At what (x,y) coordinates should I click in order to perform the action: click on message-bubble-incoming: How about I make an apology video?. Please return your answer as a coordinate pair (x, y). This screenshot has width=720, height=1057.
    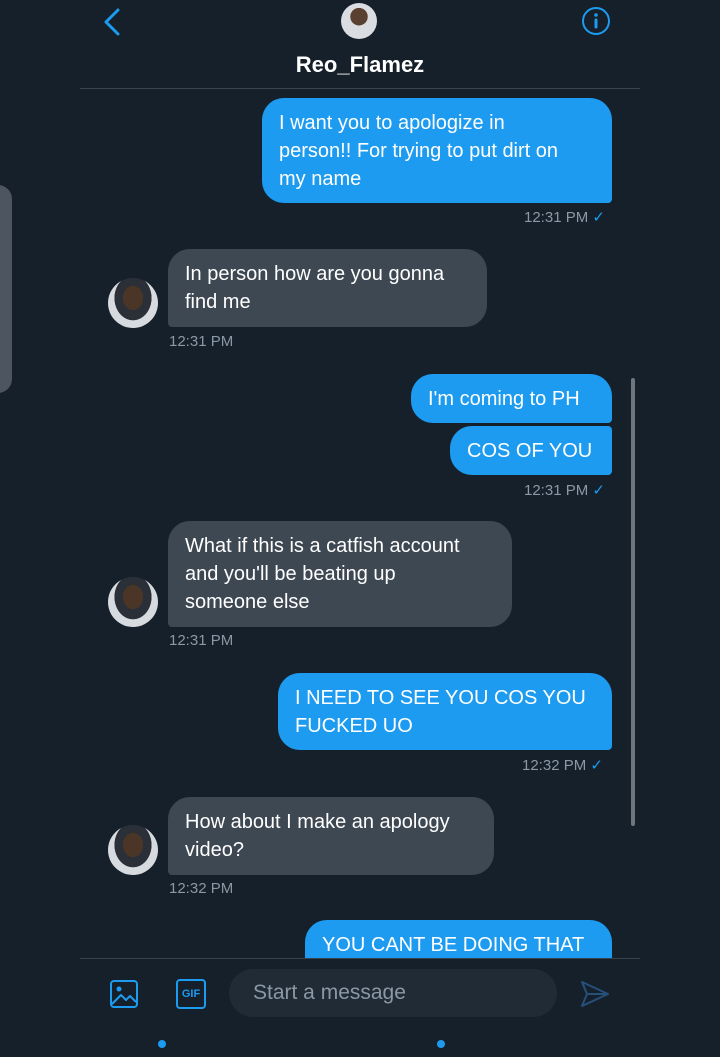
    Looking at the image, I should click on (331, 836).